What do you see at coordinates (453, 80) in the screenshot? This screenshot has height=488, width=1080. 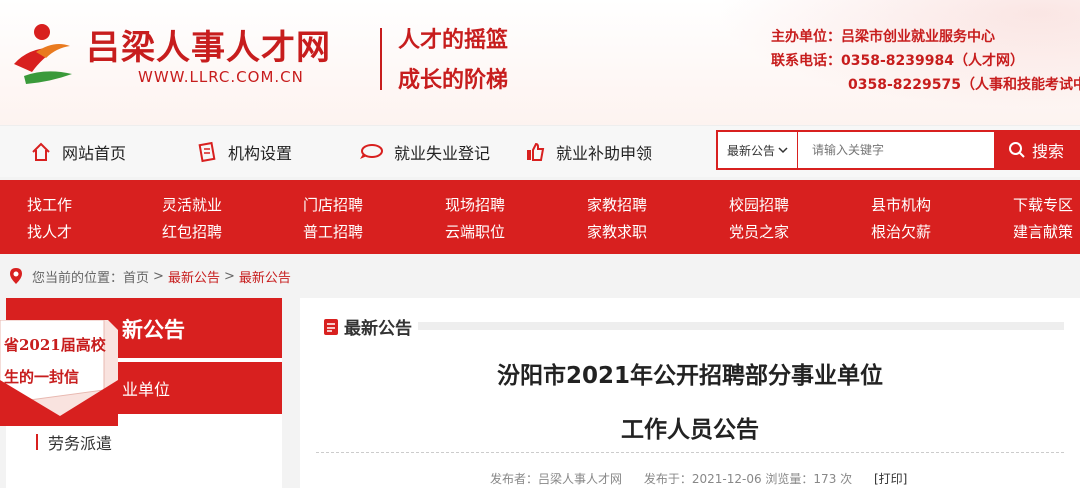 I see `slogan-line2: 成长的阶梯` at bounding box center [453, 80].